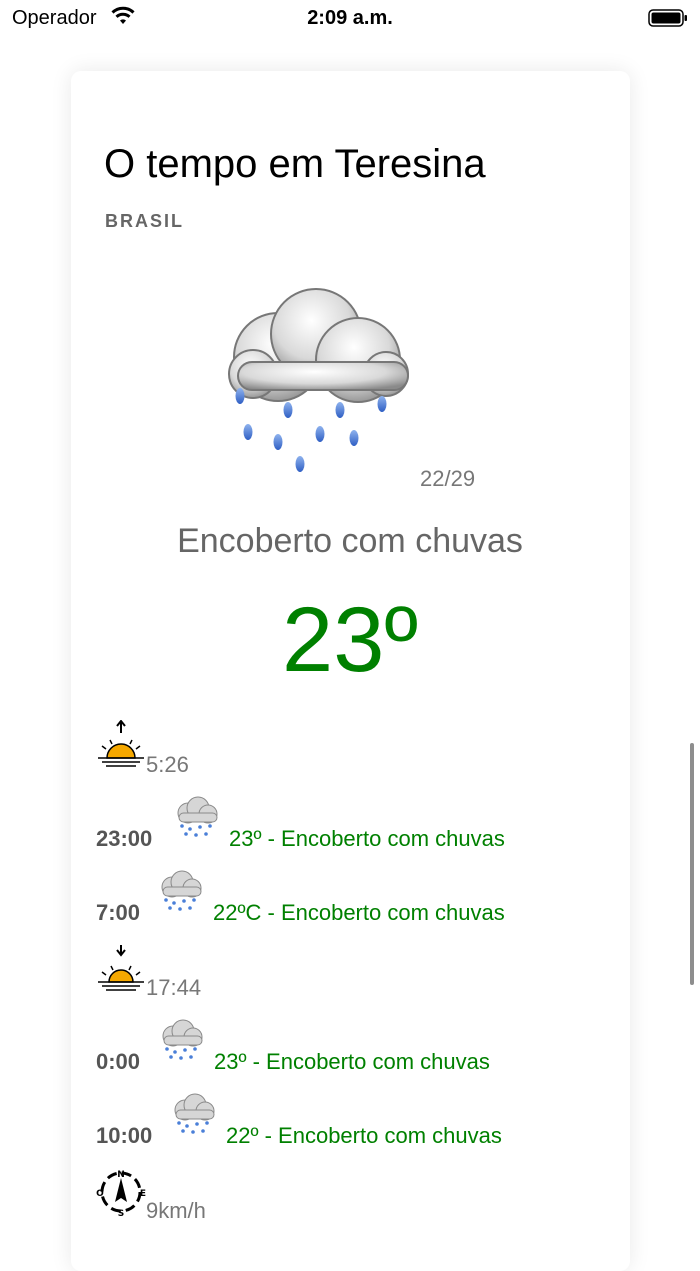 The height and width of the screenshot is (1271, 700). Describe the element at coordinates (295, 164) in the screenshot. I see `page-title: O tempo em Teresina` at that location.